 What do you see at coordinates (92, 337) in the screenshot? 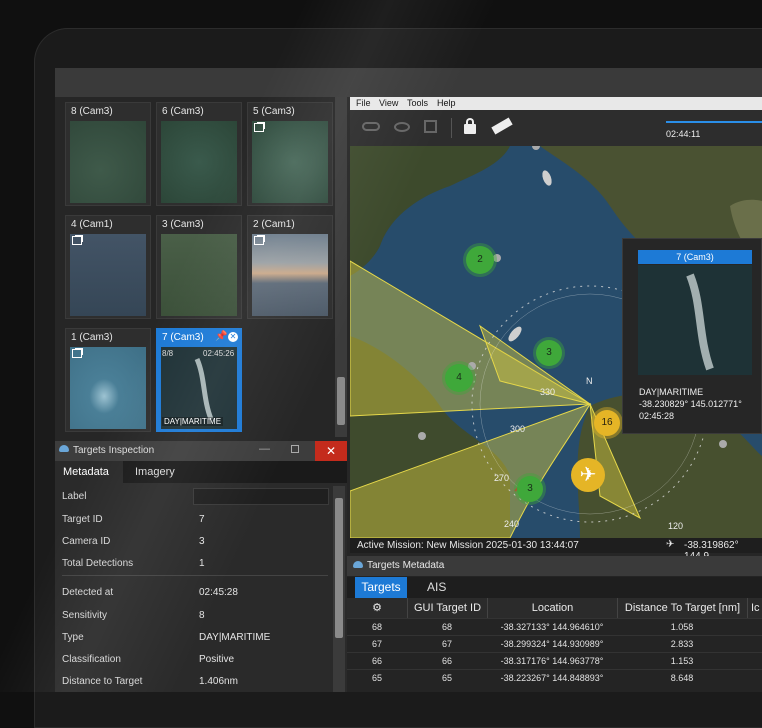
I see `thumb-label: 1 (Cam3)` at bounding box center [92, 337].